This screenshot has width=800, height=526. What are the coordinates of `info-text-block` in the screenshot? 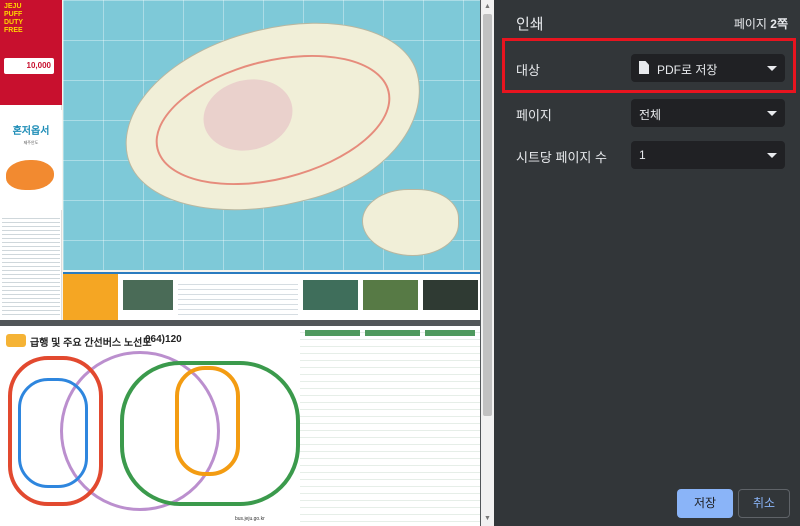 It's located at (238, 298).